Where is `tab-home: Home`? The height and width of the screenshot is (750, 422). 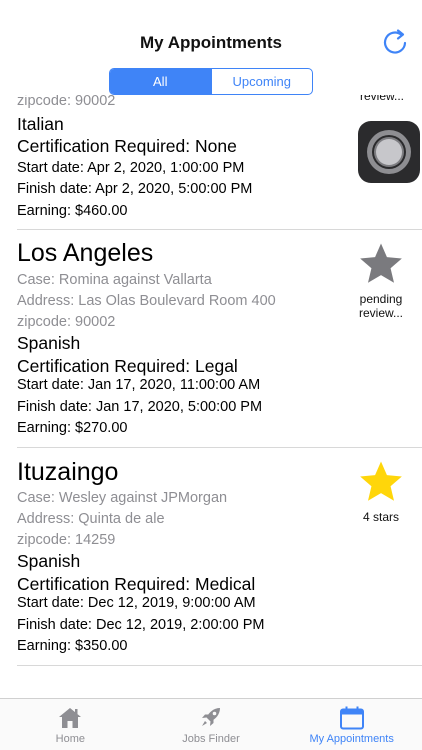 tab-home: Home is located at coordinates (70, 724).